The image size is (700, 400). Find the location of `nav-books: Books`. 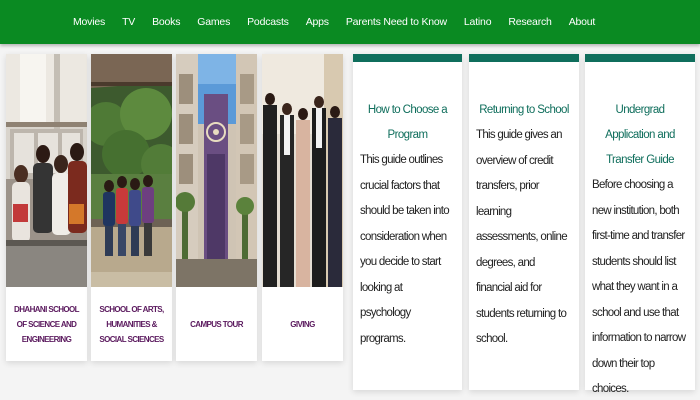

nav-books: Books is located at coordinates (166, 22).